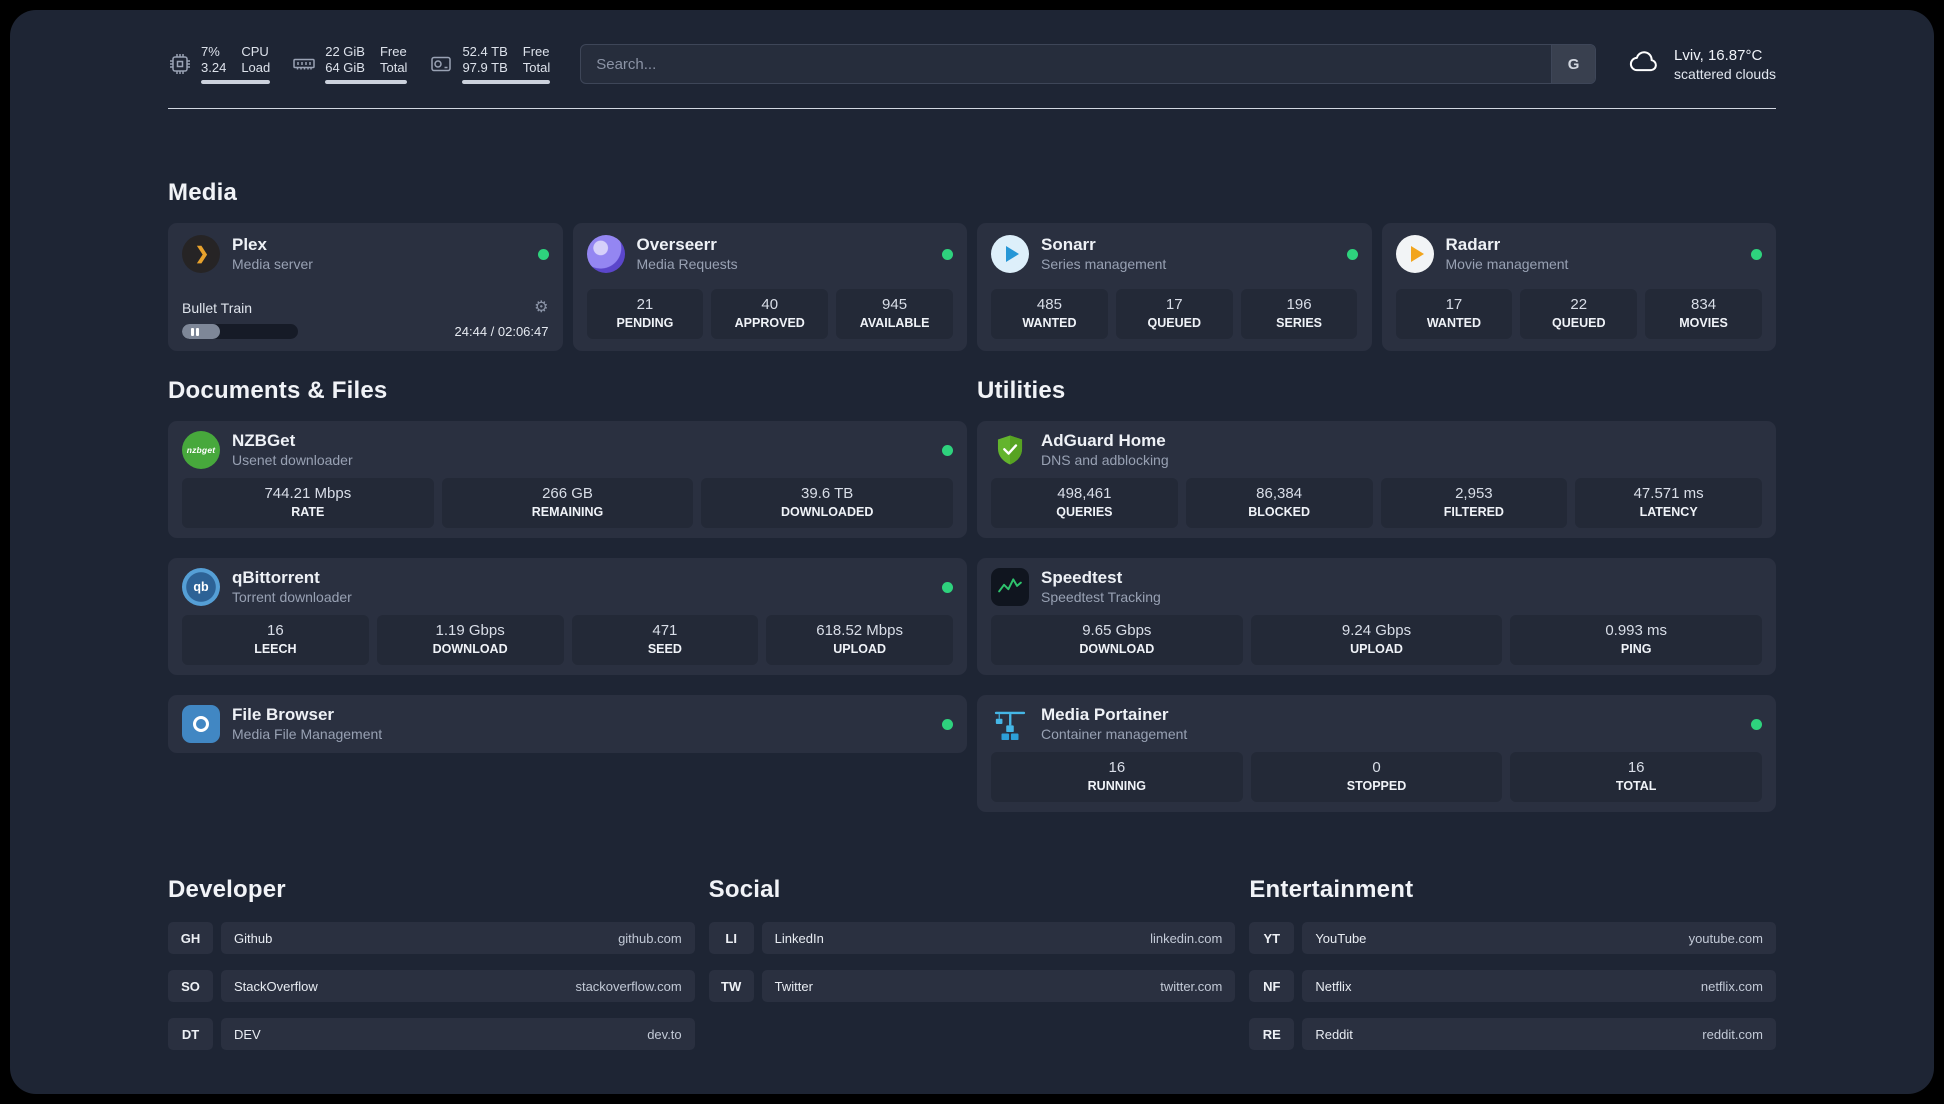 Image resolution: width=1944 pixels, height=1104 pixels. I want to click on bookmark-name: Github, so click(253, 938).